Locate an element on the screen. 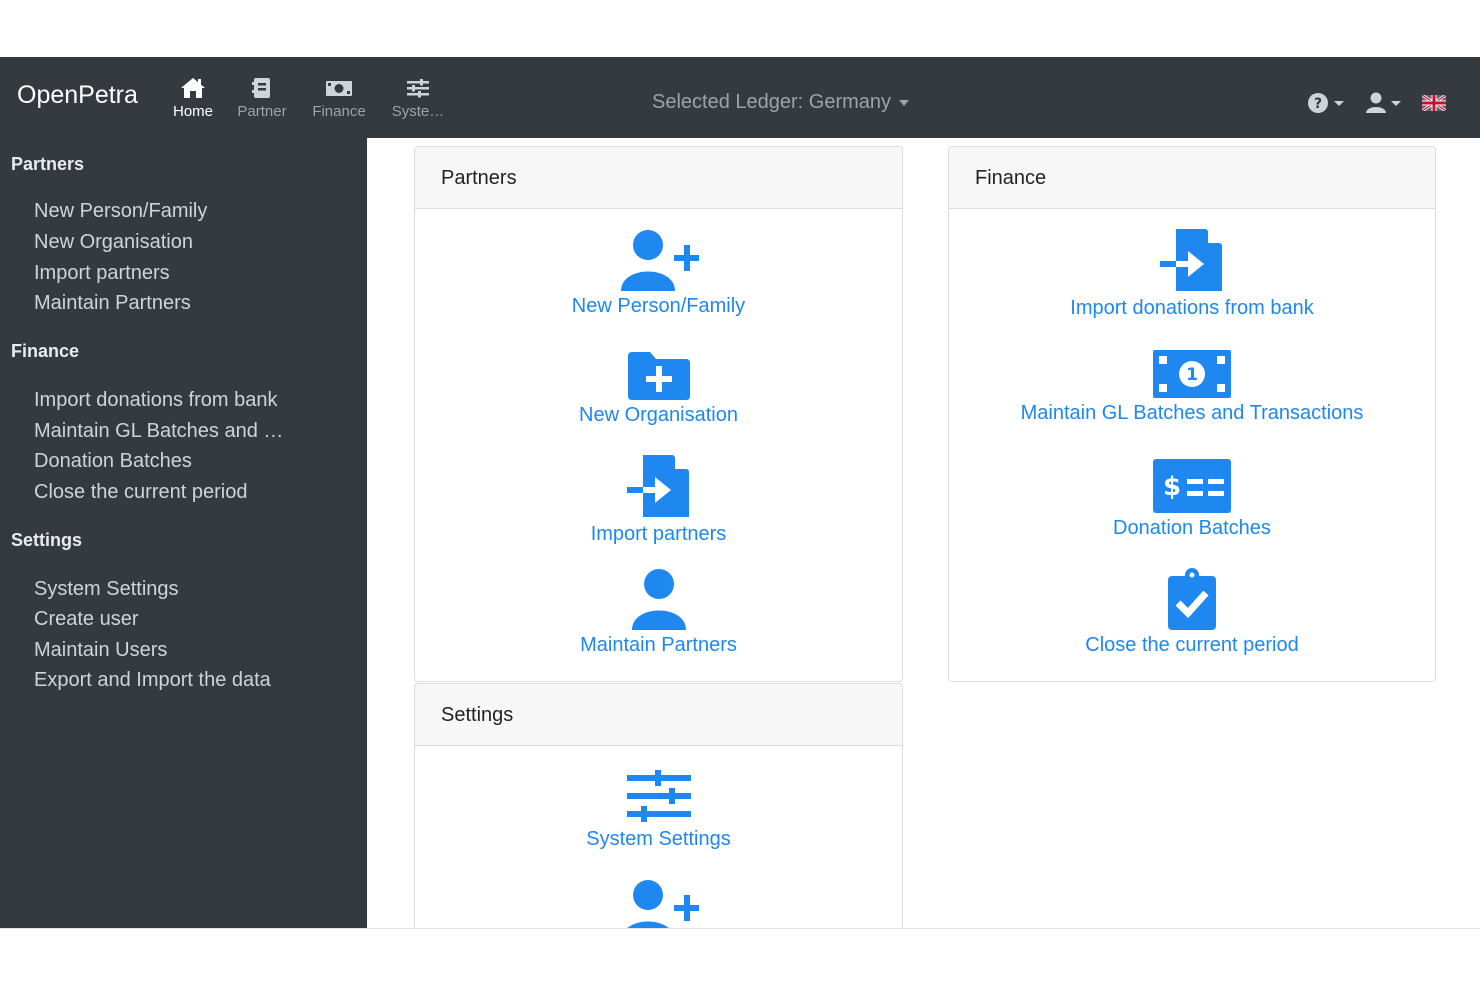  sidebar-item-maintain-users: Maintain Users is located at coordinates (100, 650).